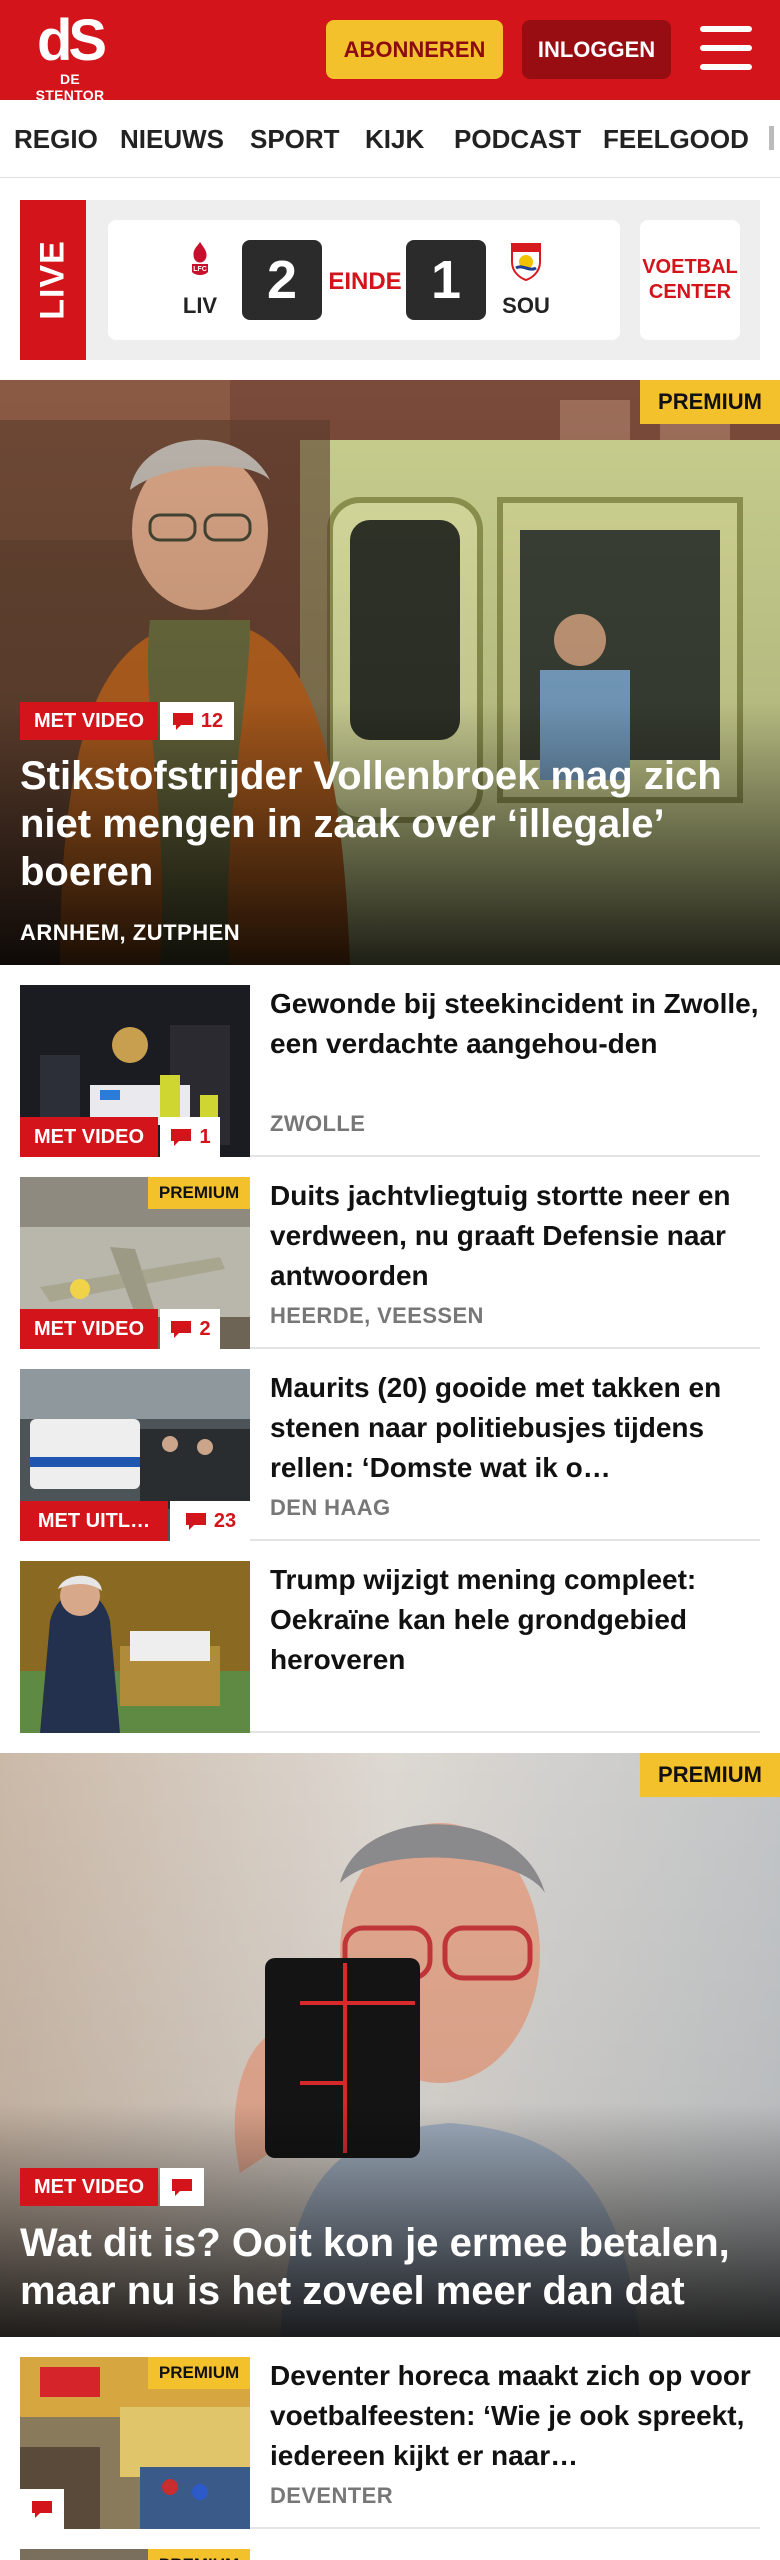 Image resolution: width=780 pixels, height=2560 pixels. I want to click on nav-item-nieuws: NIEUWS, so click(172, 139).